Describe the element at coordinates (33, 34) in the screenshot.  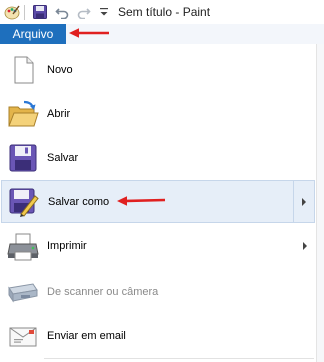
I see `file-tab: Arquivo` at that location.